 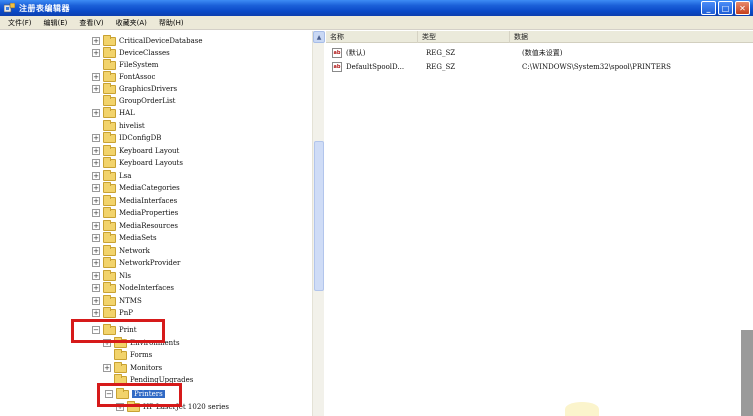 I want to click on scroll-up-icon: ▲, so click(x=319, y=37).